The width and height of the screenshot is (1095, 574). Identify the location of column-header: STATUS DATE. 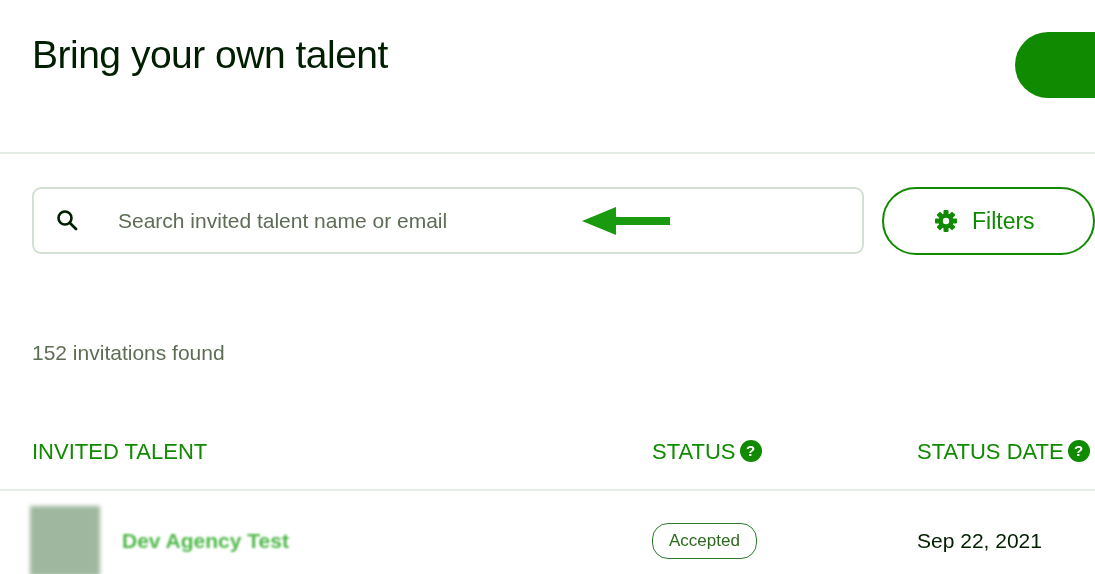
(990, 451).